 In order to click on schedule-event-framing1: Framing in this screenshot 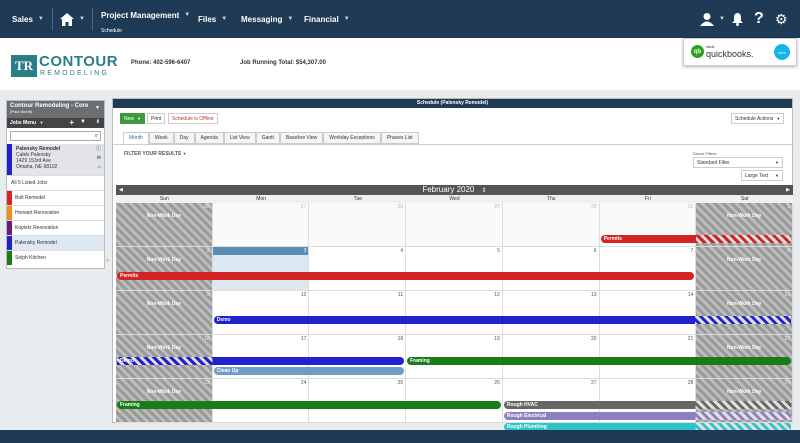, I will do `click(599, 361)`.